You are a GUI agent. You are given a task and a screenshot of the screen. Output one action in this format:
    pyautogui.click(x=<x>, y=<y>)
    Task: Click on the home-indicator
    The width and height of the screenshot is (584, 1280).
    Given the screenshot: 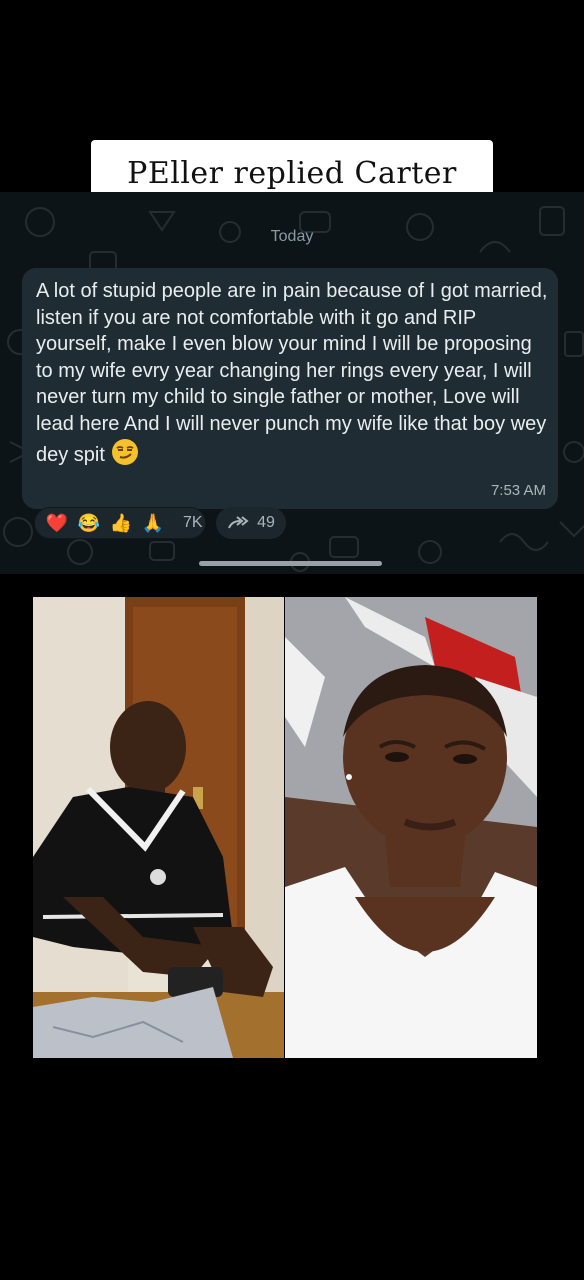 What is the action you would take?
    pyautogui.click(x=290, y=563)
    